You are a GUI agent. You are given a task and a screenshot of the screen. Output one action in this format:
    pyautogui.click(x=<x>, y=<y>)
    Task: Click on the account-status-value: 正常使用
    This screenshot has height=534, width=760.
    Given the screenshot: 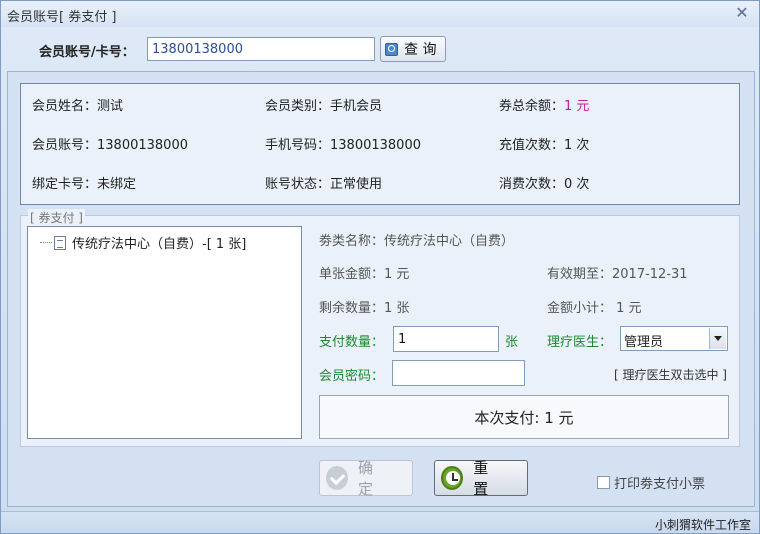 What is the action you would take?
    pyautogui.click(x=356, y=184)
    